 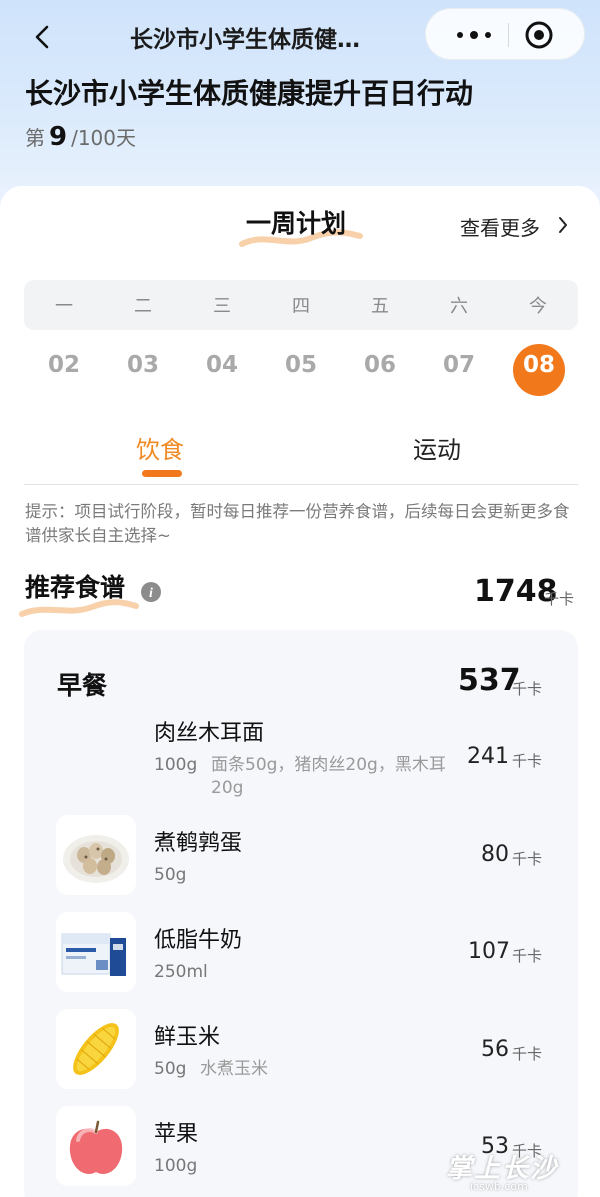 I want to click on food-name: 煮鹌鹑蛋, so click(x=198, y=843).